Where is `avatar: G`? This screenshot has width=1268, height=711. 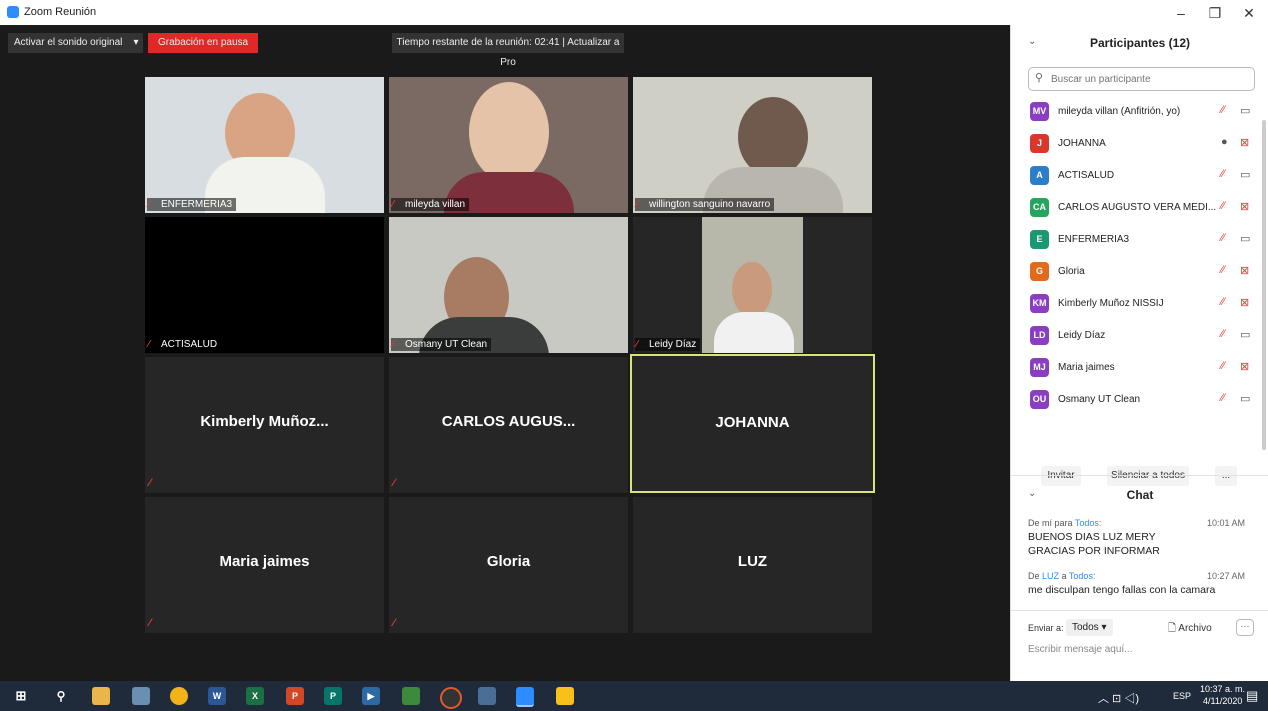 avatar: G is located at coordinates (1039, 271).